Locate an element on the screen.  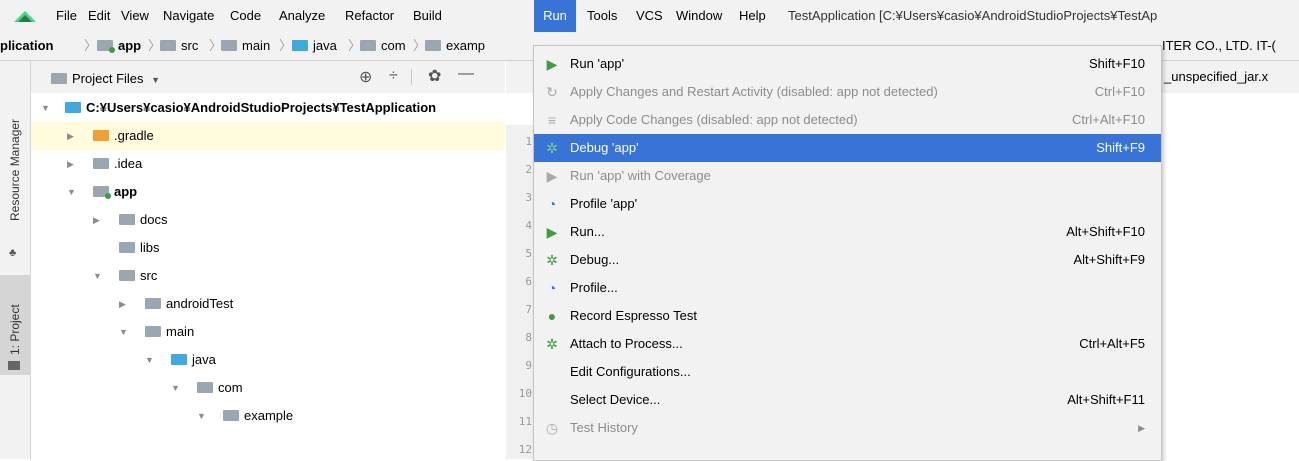
line-number: 8 is located at coordinates (528, 337).